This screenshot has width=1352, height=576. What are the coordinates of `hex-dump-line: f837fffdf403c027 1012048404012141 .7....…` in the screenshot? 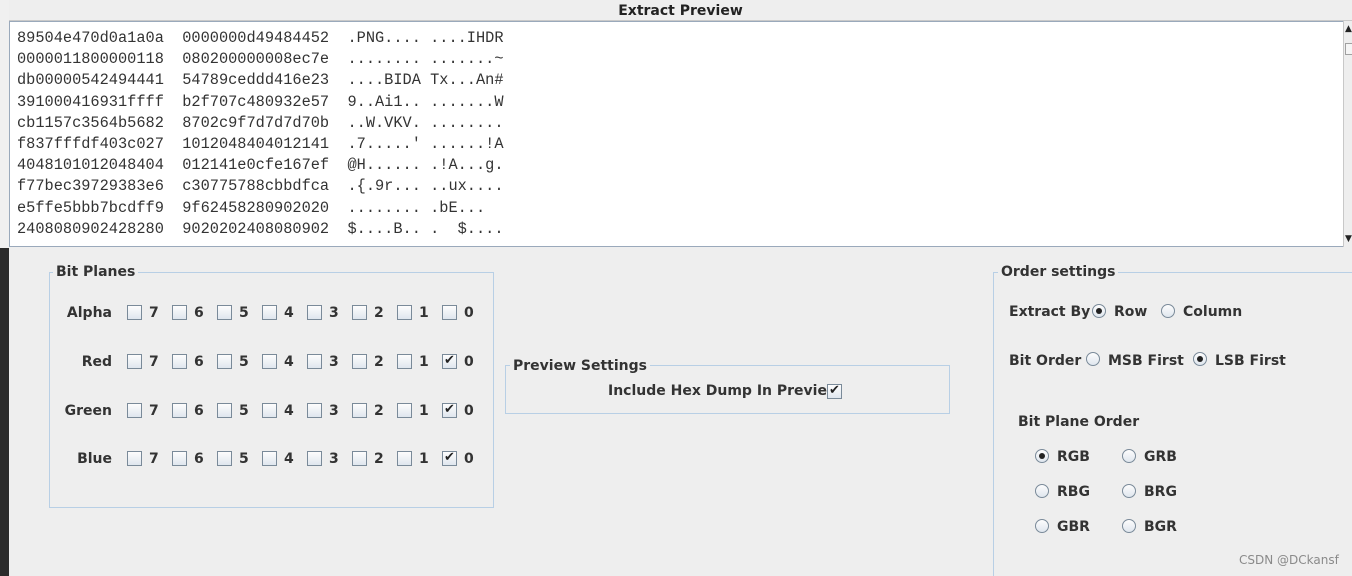 It's located at (260, 144).